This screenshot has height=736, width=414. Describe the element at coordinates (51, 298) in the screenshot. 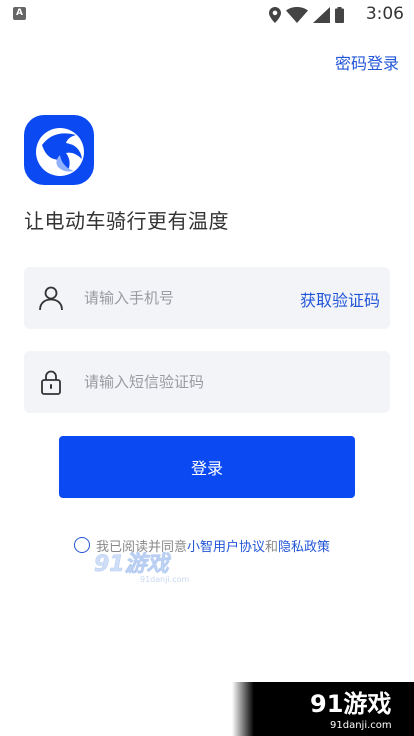

I see `user-icon` at that location.